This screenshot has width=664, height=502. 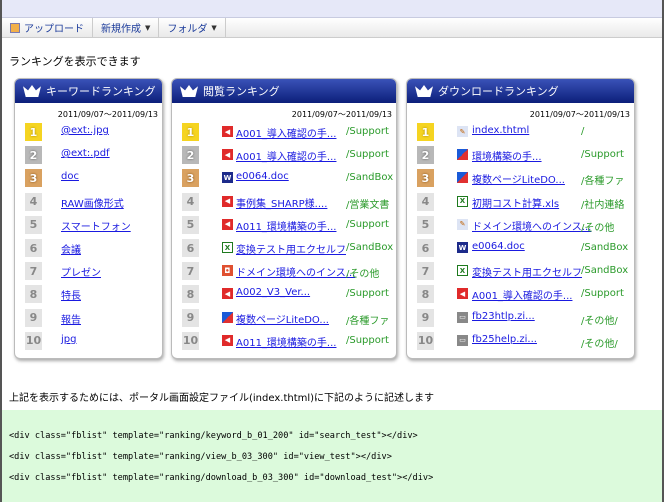 What do you see at coordinates (368, 205) in the screenshot?
I see `folder-path: /営業文書` at bounding box center [368, 205].